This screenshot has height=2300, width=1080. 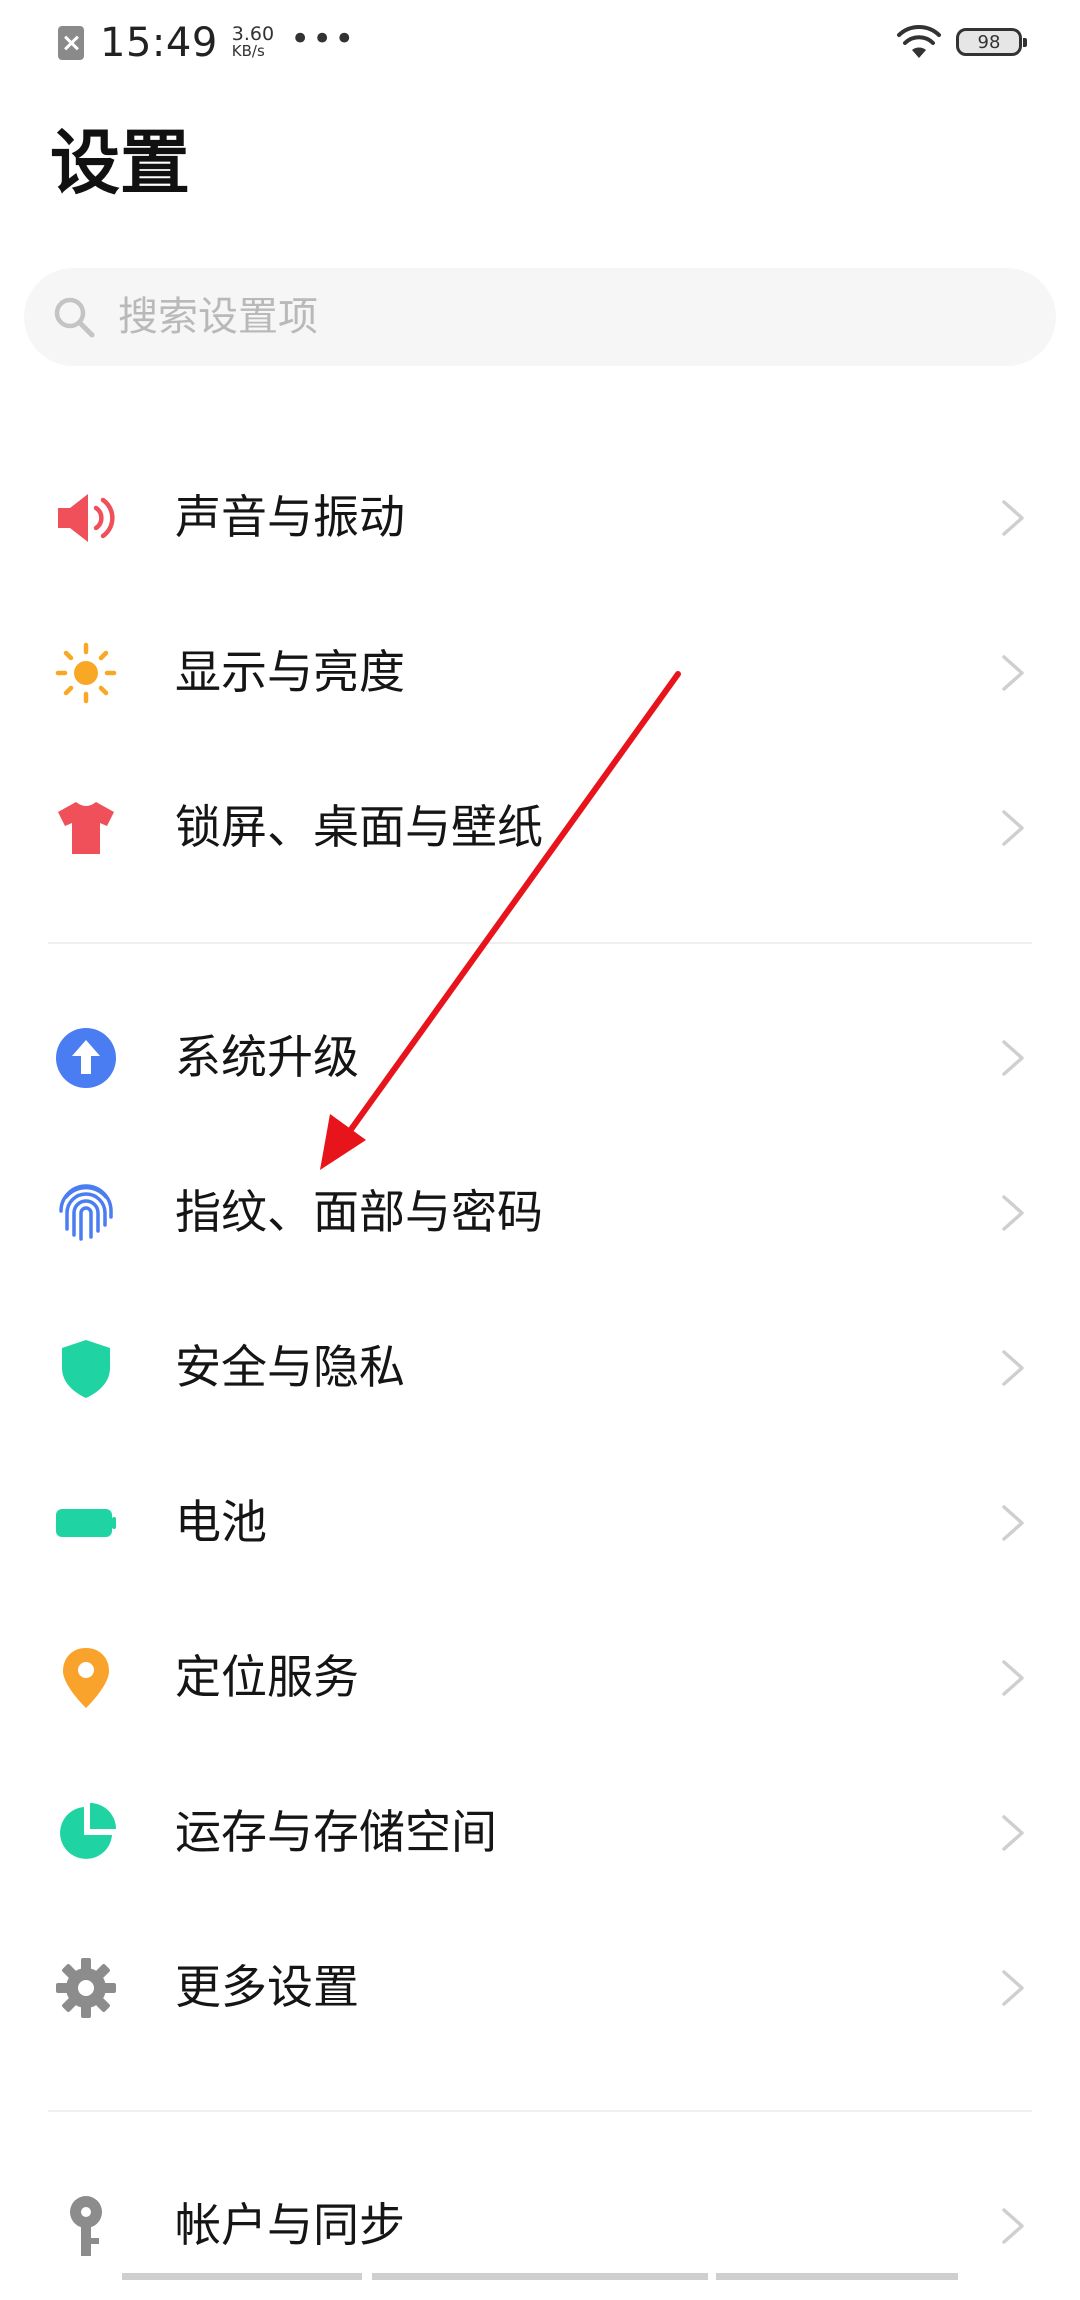 What do you see at coordinates (989, 42) in the screenshot?
I see `battery-level: 98` at bounding box center [989, 42].